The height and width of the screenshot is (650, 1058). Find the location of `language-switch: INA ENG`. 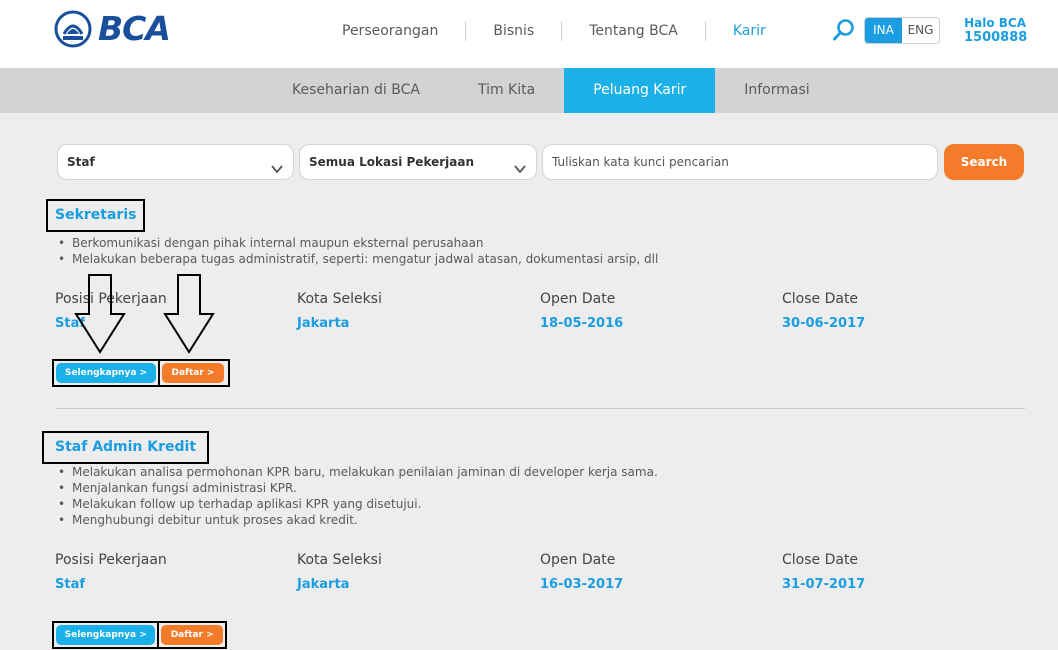

language-switch: INA ENG is located at coordinates (902, 30).